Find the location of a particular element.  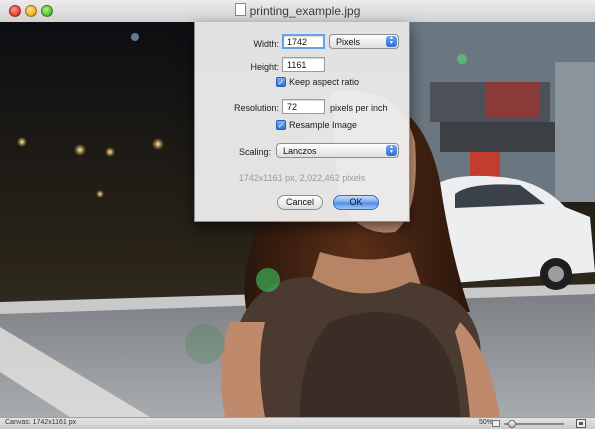

zoom-in-icon is located at coordinates (581, 423).